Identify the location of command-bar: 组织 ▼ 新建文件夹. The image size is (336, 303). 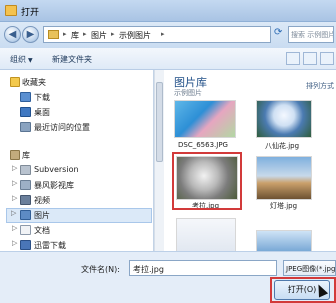
(168, 59).